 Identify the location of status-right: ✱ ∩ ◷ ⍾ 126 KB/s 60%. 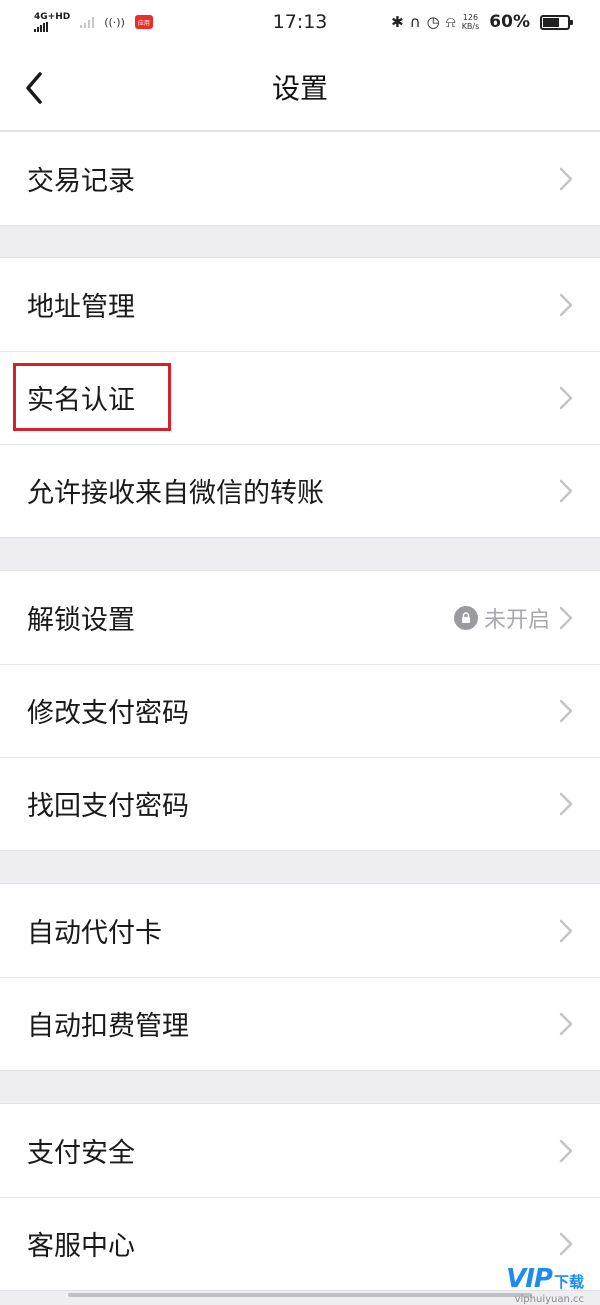
(482, 22).